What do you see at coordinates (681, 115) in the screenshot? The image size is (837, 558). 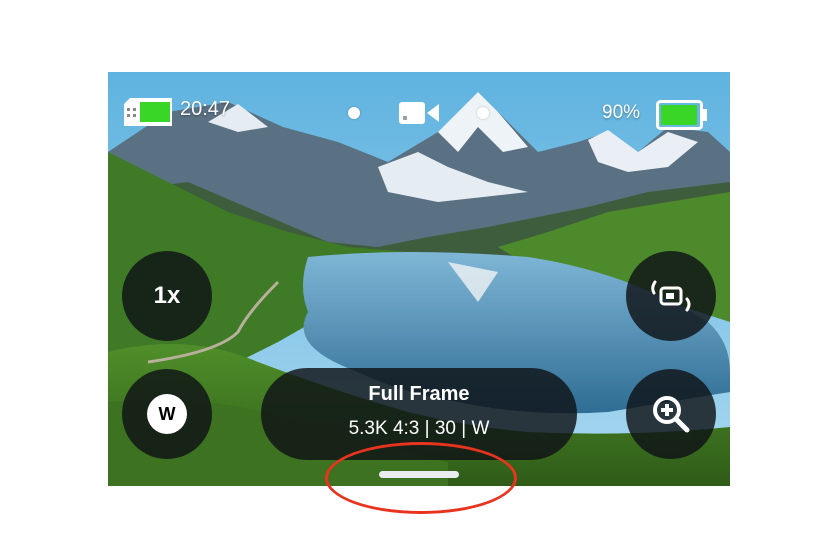 I see `battery-icon` at bounding box center [681, 115].